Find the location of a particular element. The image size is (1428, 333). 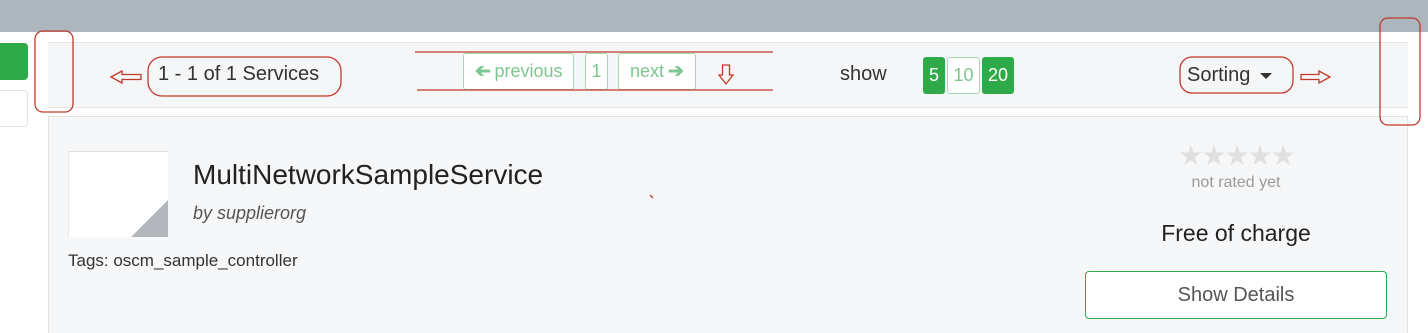

annotation-right-highlight is located at coordinates (1400, 71).